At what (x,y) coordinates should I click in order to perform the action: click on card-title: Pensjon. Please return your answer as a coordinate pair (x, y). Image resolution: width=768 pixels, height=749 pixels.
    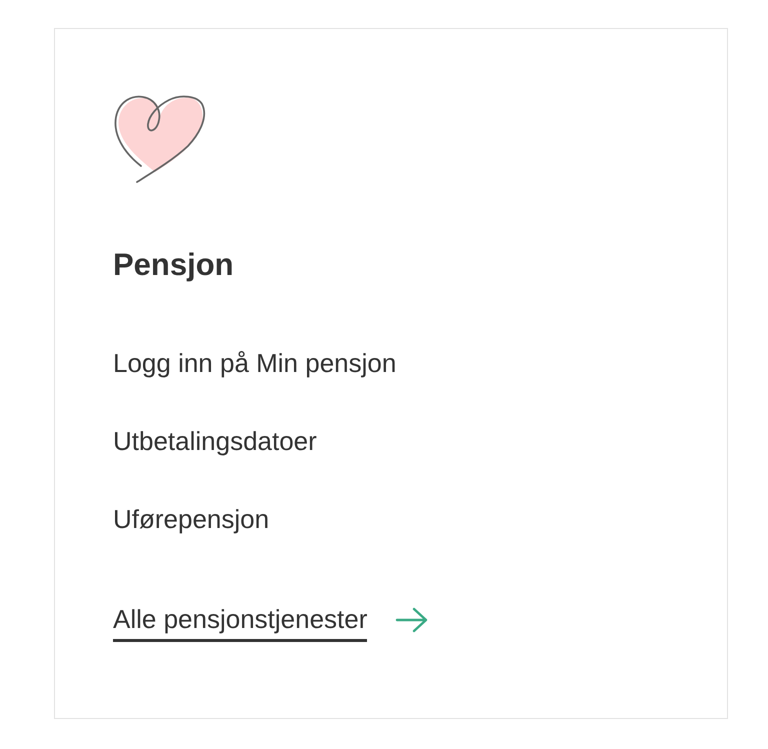
    Looking at the image, I should click on (173, 265).